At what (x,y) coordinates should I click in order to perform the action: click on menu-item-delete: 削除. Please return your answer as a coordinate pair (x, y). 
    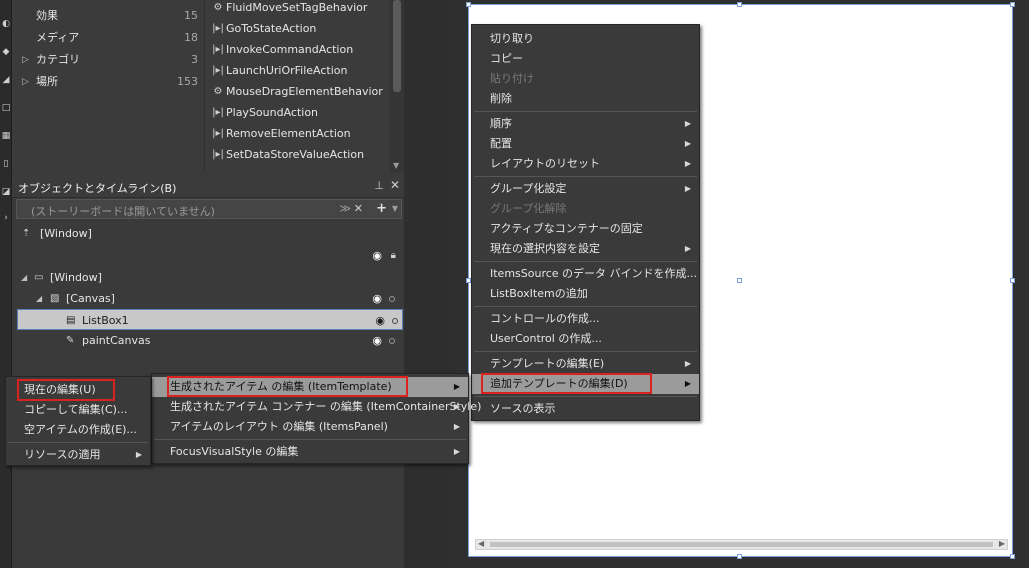
    Looking at the image, I should click on (585, 99).